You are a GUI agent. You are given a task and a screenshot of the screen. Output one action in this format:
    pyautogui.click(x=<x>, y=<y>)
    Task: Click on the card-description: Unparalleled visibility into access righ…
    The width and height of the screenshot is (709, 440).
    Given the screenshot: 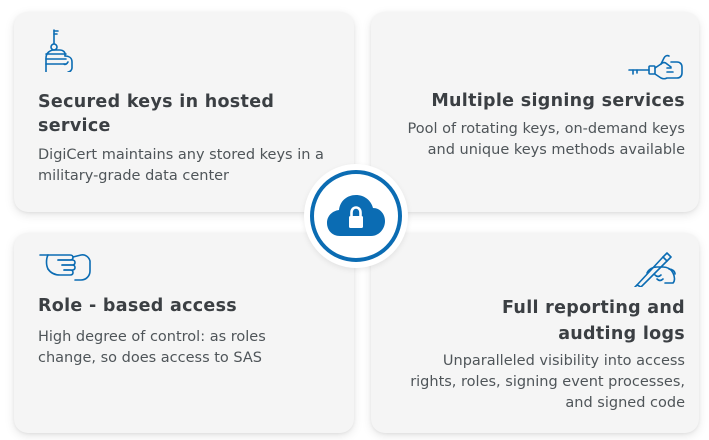 What is the action you would take?
    pyautogui.click(x=547, y=382)
    